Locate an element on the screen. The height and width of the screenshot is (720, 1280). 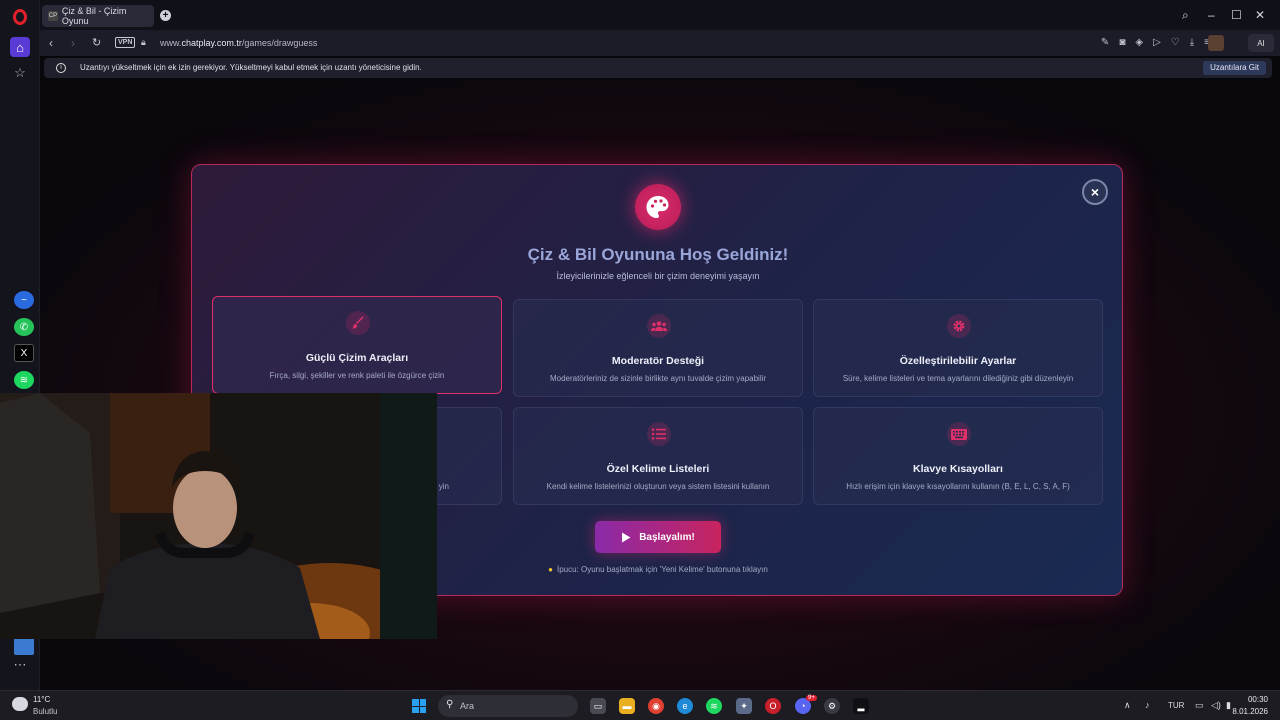
volume-icon: ◁) is located at coordinates (1216, 705).